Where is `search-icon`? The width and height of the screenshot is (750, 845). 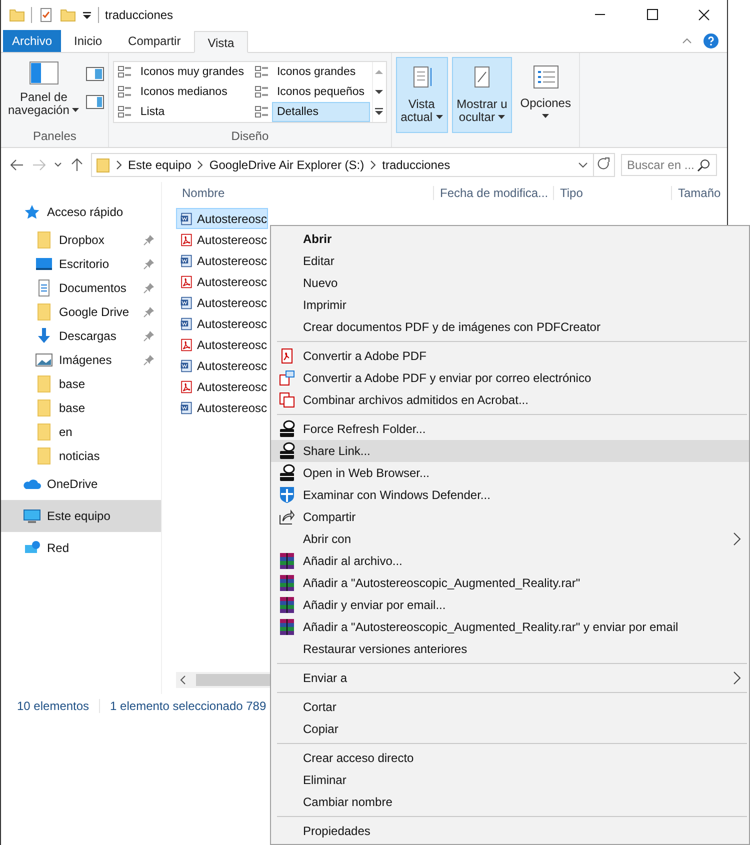 search-icon is located at coordinates (704, 165).